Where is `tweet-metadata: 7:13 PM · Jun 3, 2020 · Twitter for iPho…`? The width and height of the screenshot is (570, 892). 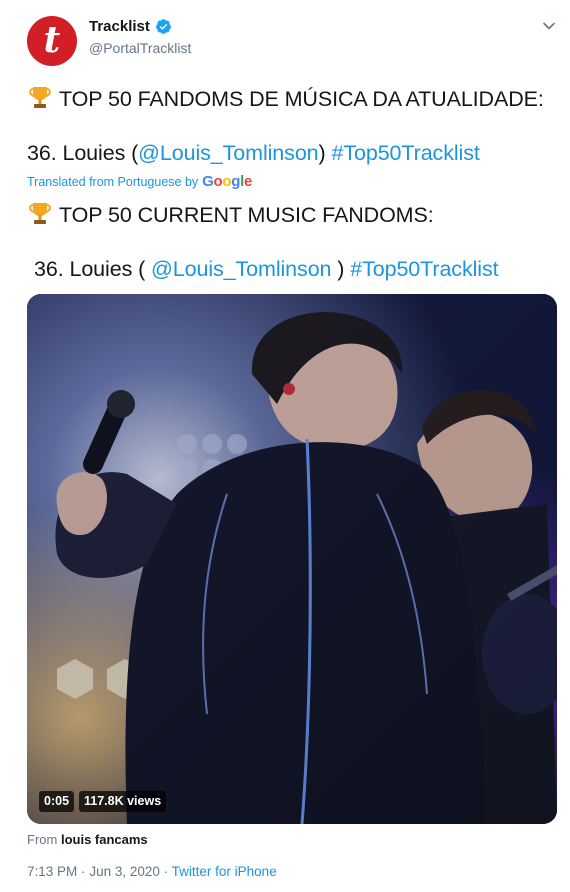
tweet-metadata: 7:13 PM · Jun 3, 2020 · Twitter for iPho… is located at coordinates (152, 871).